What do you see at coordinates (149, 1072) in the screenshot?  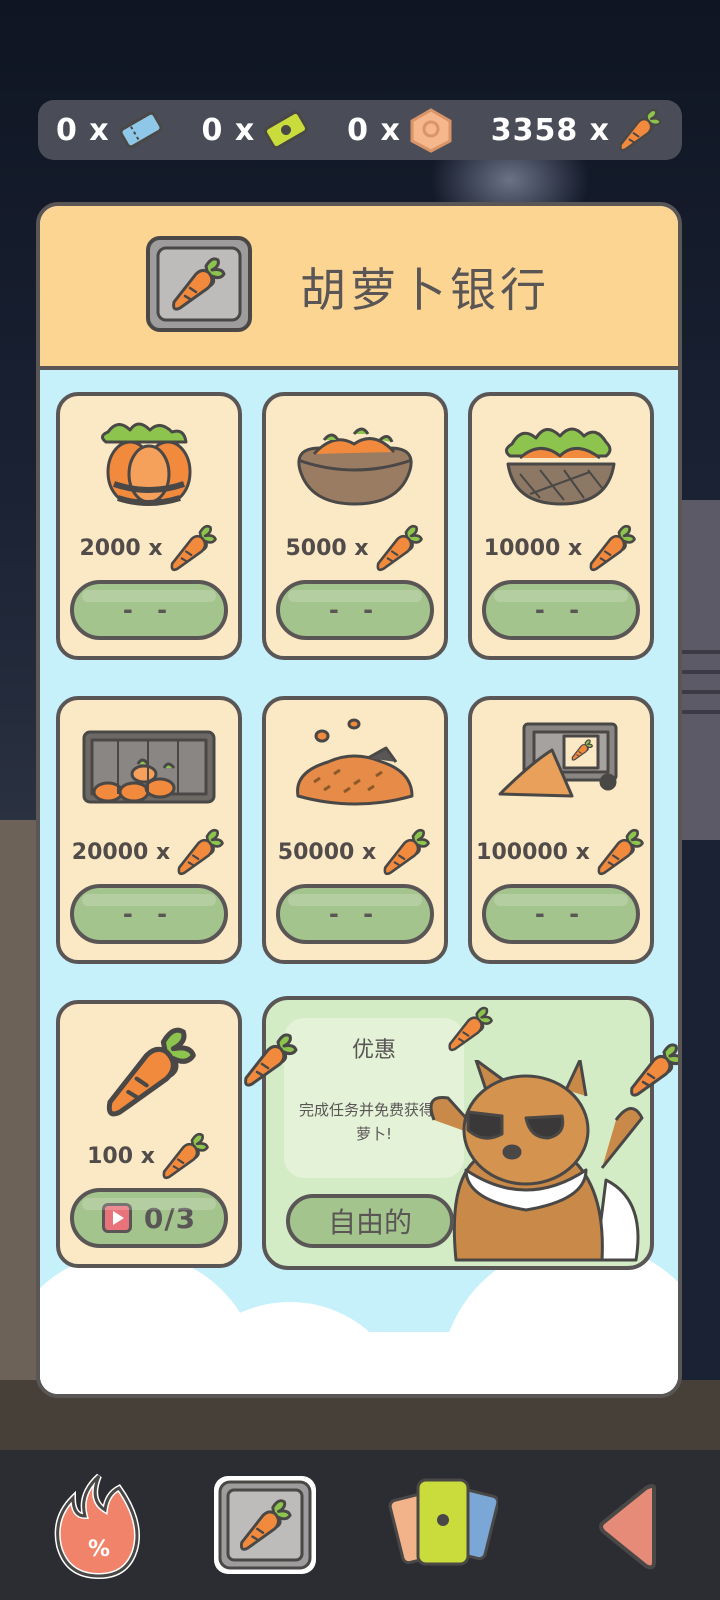 I see `big-carrot-icon` at bounding box center [149, 1072].